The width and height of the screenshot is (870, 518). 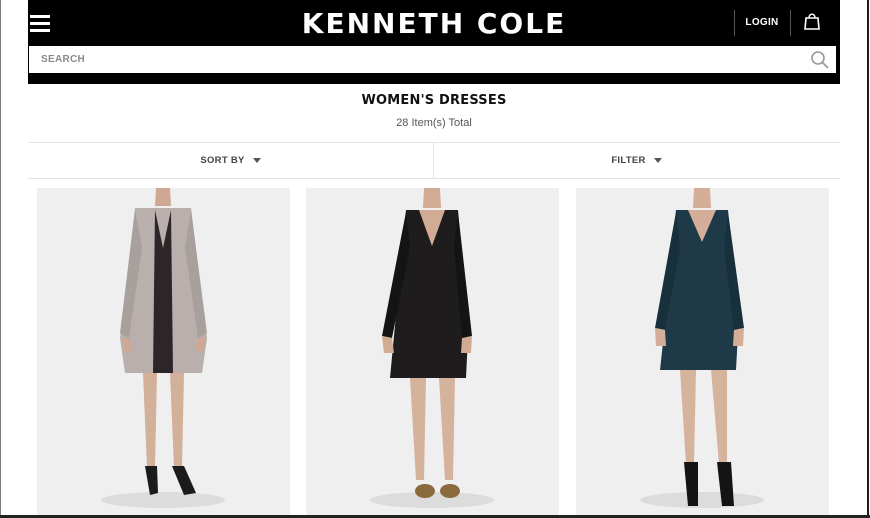 What do you see at coordinates (222, 160) in the screenshot?
I see `sort-by-label: SORT BY` at bounding box center [222, 160].